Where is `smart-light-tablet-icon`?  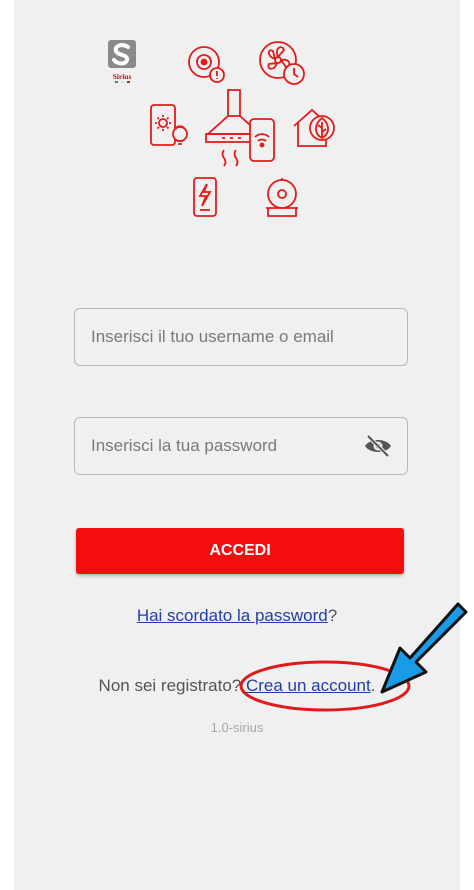 smart-light-tablet-icon is located at coordinates (169, 125).